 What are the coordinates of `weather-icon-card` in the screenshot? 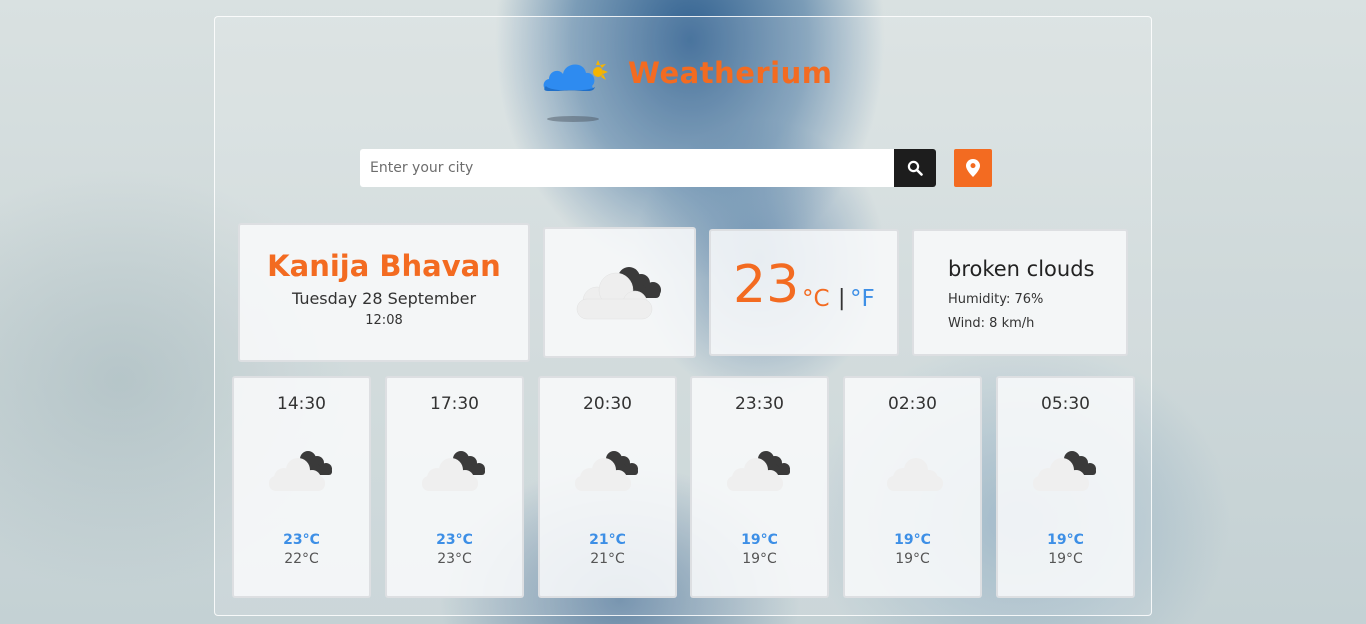 It's located at (619, 292).